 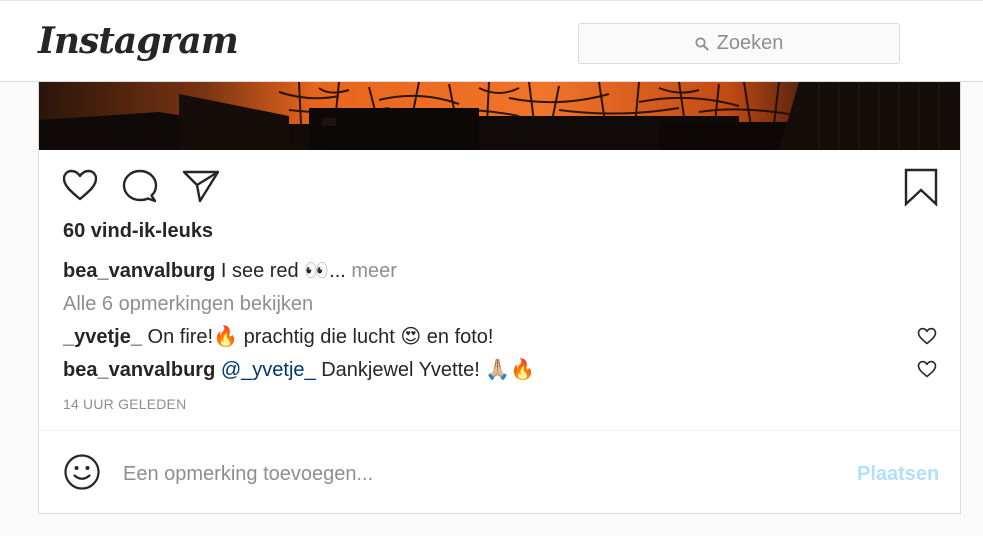 I want to click on heart-icon, so click(x=80, y=185).